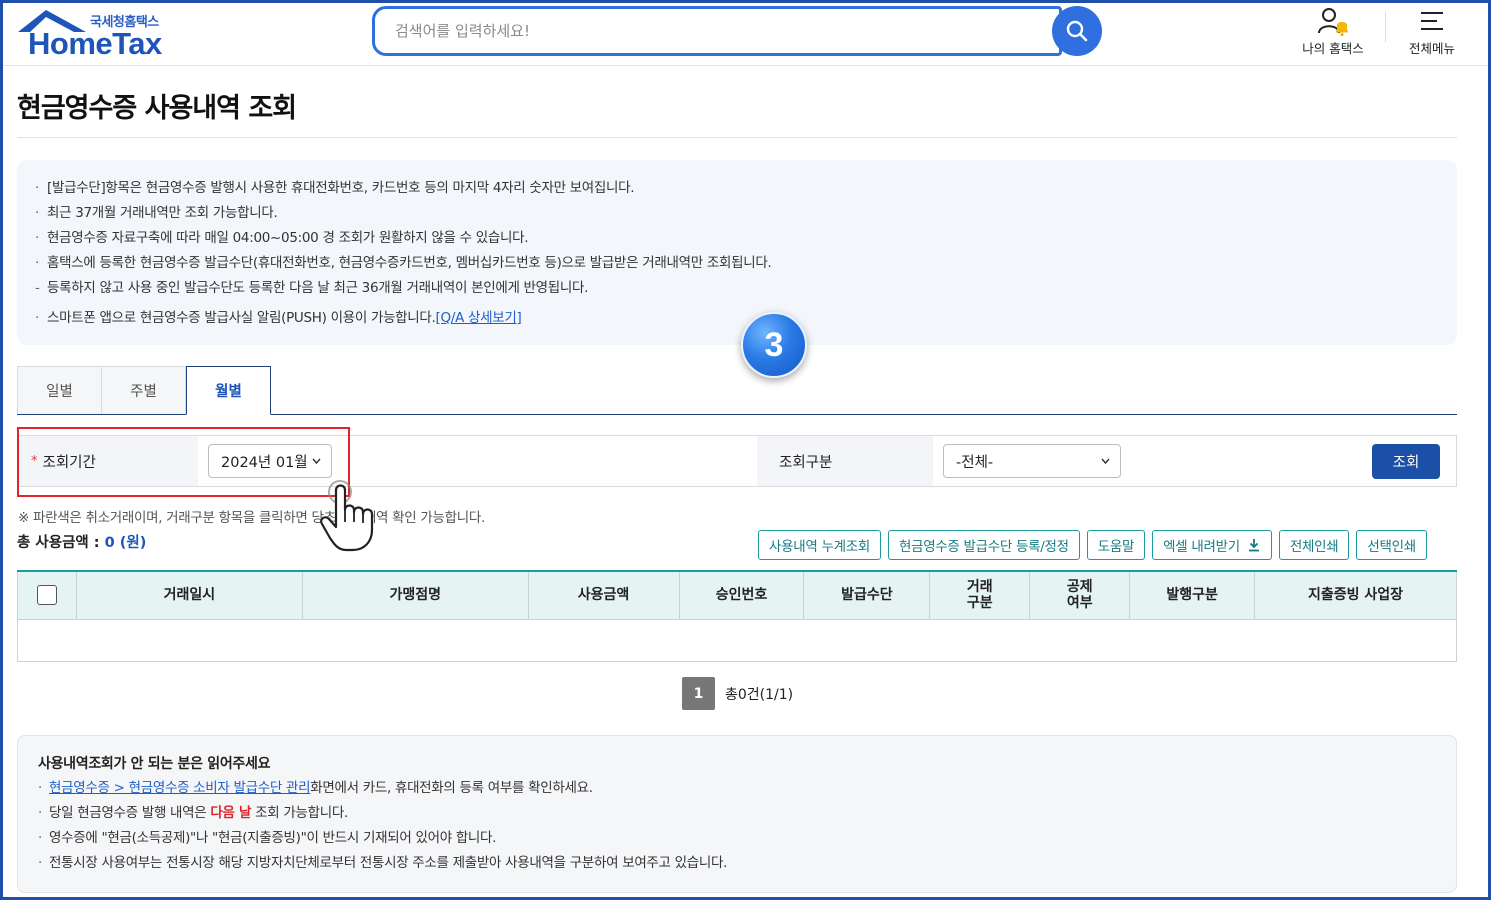 The image size is (1491, 900). What do you see at coordinates (1116, 545) in the screenshot?
I see `help-button: 도움말` at bounding box center [1116, 545].